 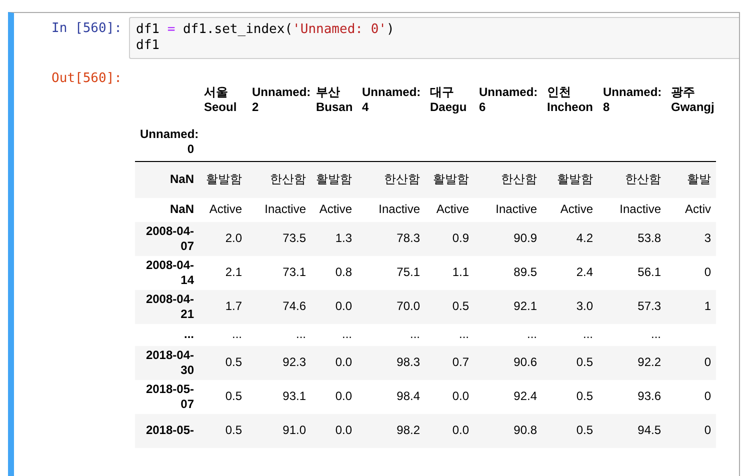 I want to click on table-cell: 70.0, so click(x=391, y=307).